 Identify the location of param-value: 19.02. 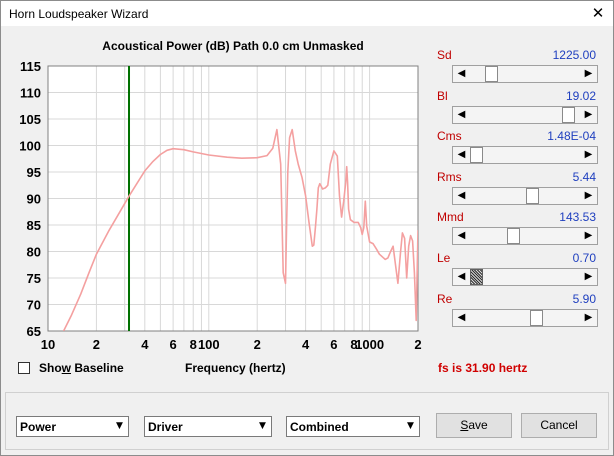
(580, 96).